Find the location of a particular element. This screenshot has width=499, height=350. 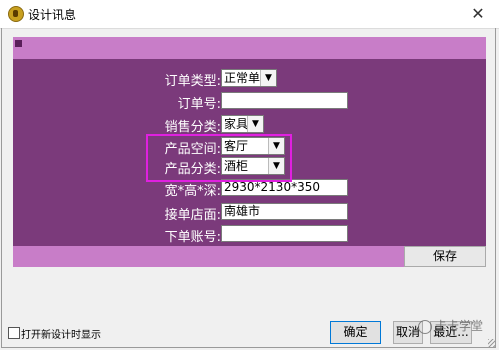

order-no-label: 订单号: is located at coordinates (199, 104).